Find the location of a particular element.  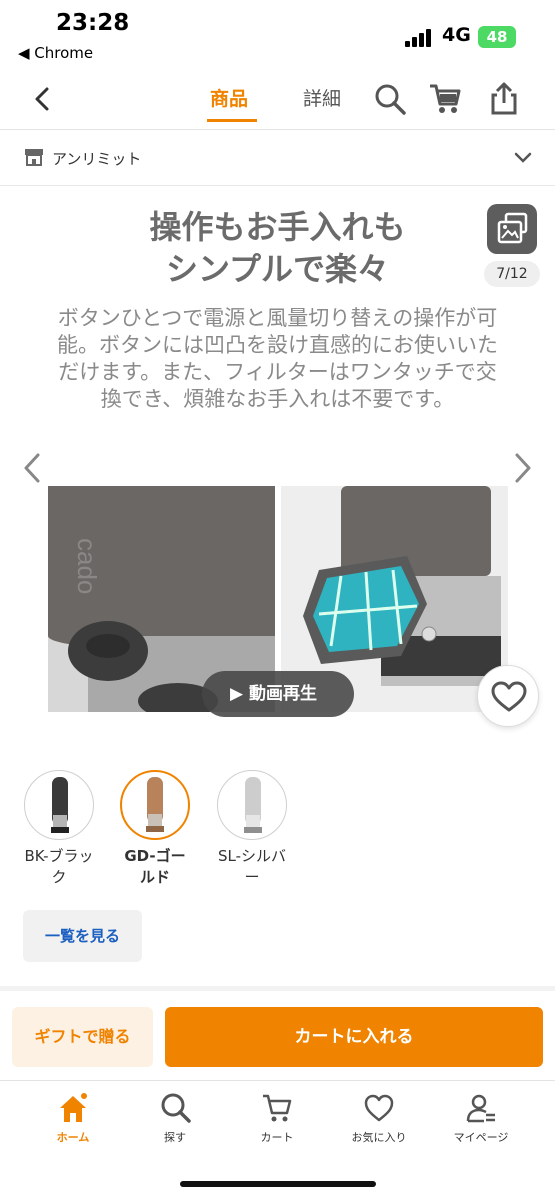

home-icon is located at coordinates (73, 1107).